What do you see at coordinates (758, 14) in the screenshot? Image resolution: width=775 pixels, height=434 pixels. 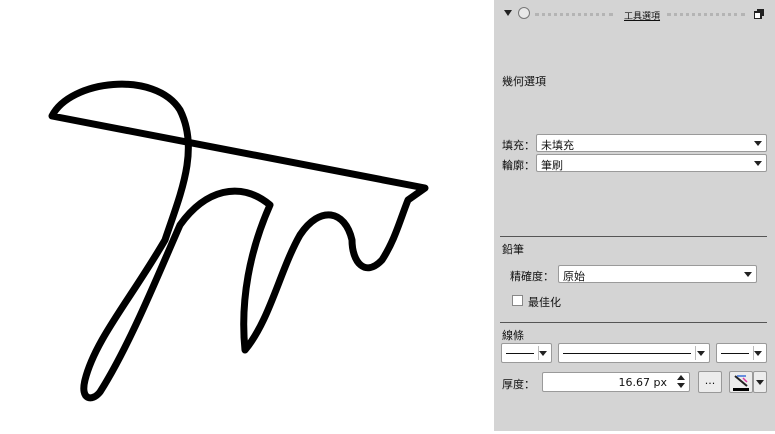 I see `float-window-icon` at bounding box center [758, 14].